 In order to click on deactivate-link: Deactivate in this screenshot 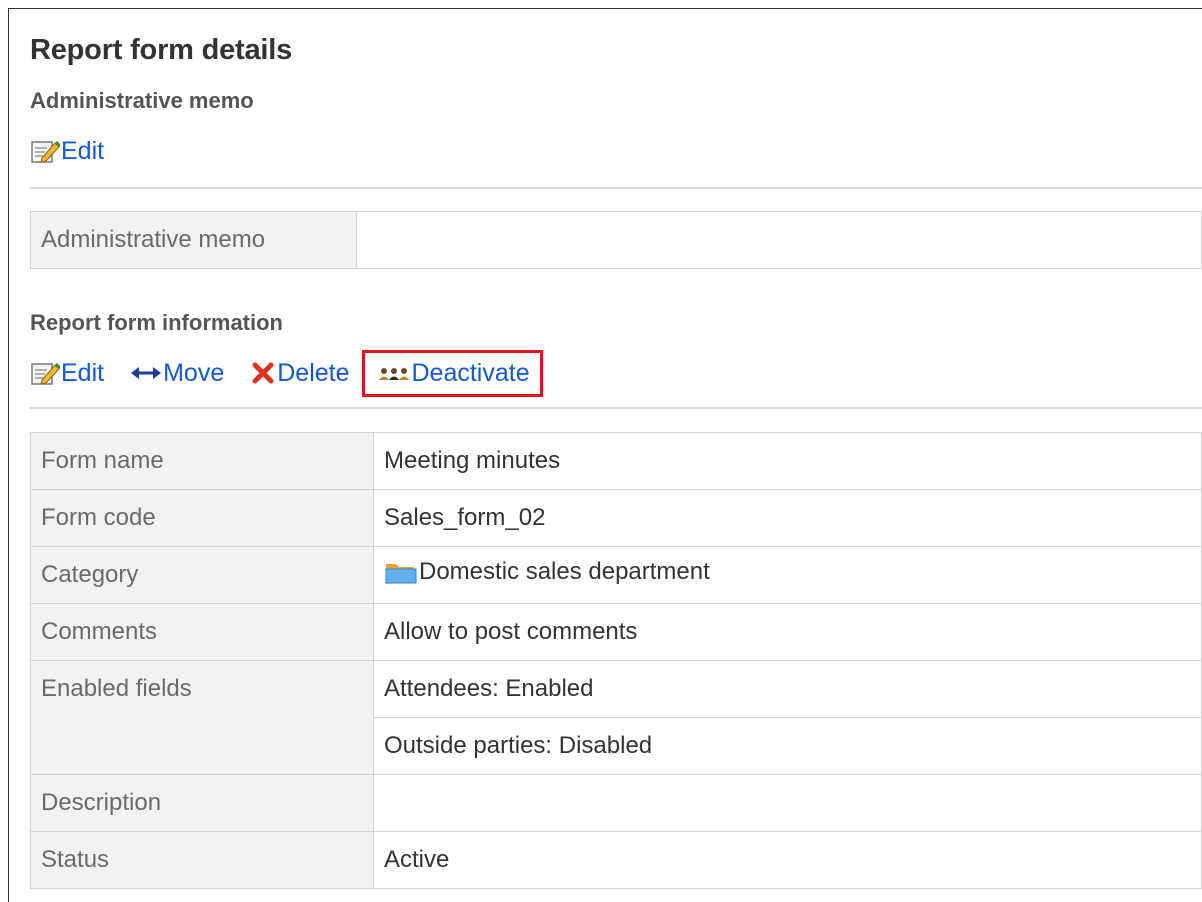, I will do `click(452, 373)`.